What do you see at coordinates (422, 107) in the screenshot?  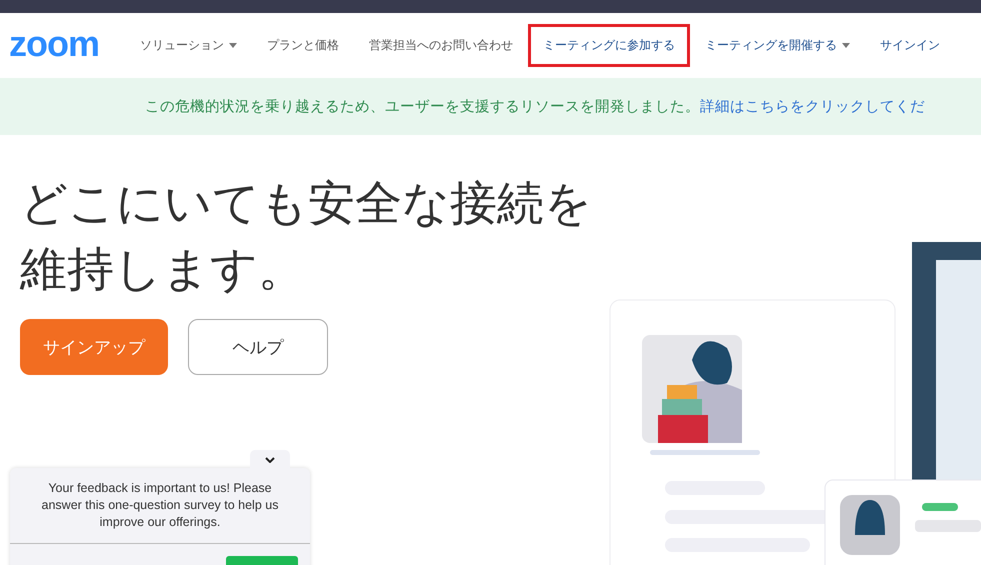 I see `banner-text: この危機的状況を乗り越えるため、ユーザーを支援するリソースを開発しました。` at bounding box center [422, 107].